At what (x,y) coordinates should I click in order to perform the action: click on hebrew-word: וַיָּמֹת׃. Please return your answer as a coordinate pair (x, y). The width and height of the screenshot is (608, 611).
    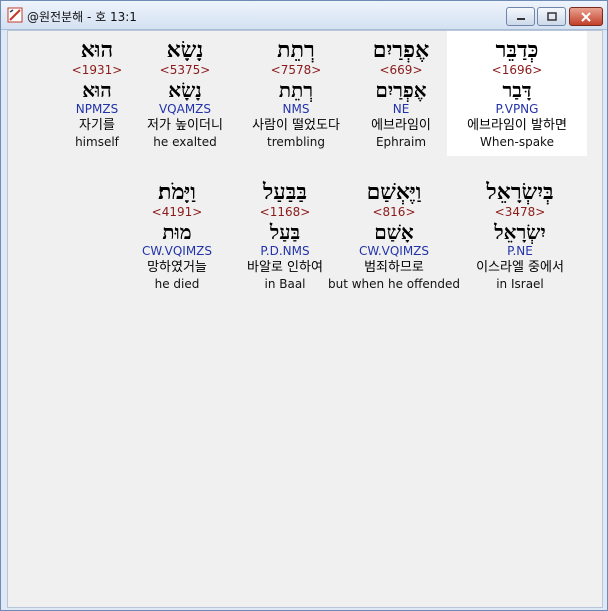
    Looking at the image, I should click on (177, 192).